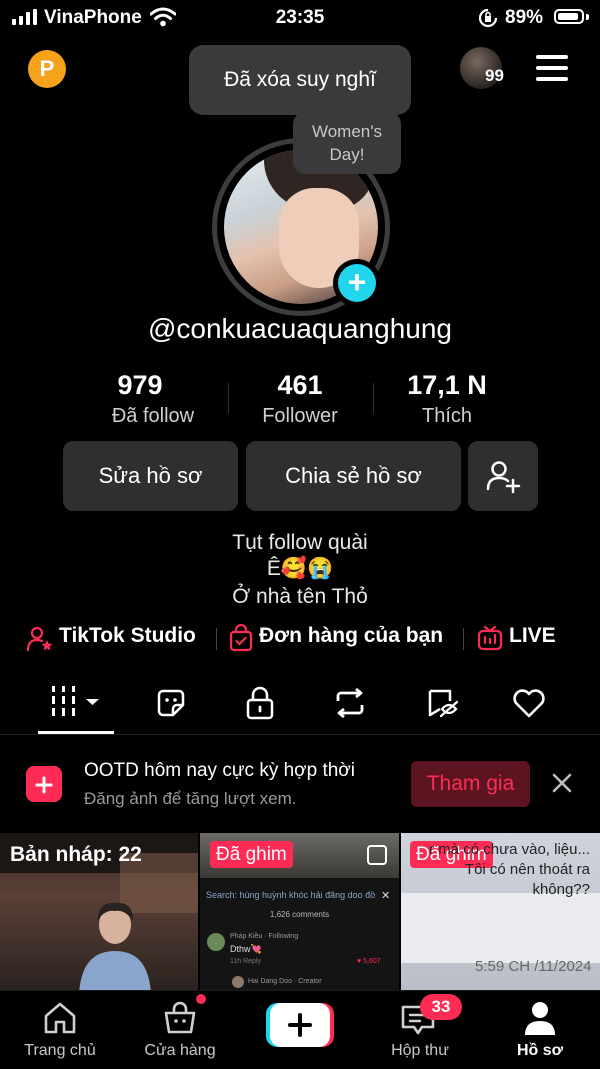  What do you see at coordinates (443, 703) in the screenshot?
I see `tab-favorites-hidden-icon` at bounding box center [443, 703].